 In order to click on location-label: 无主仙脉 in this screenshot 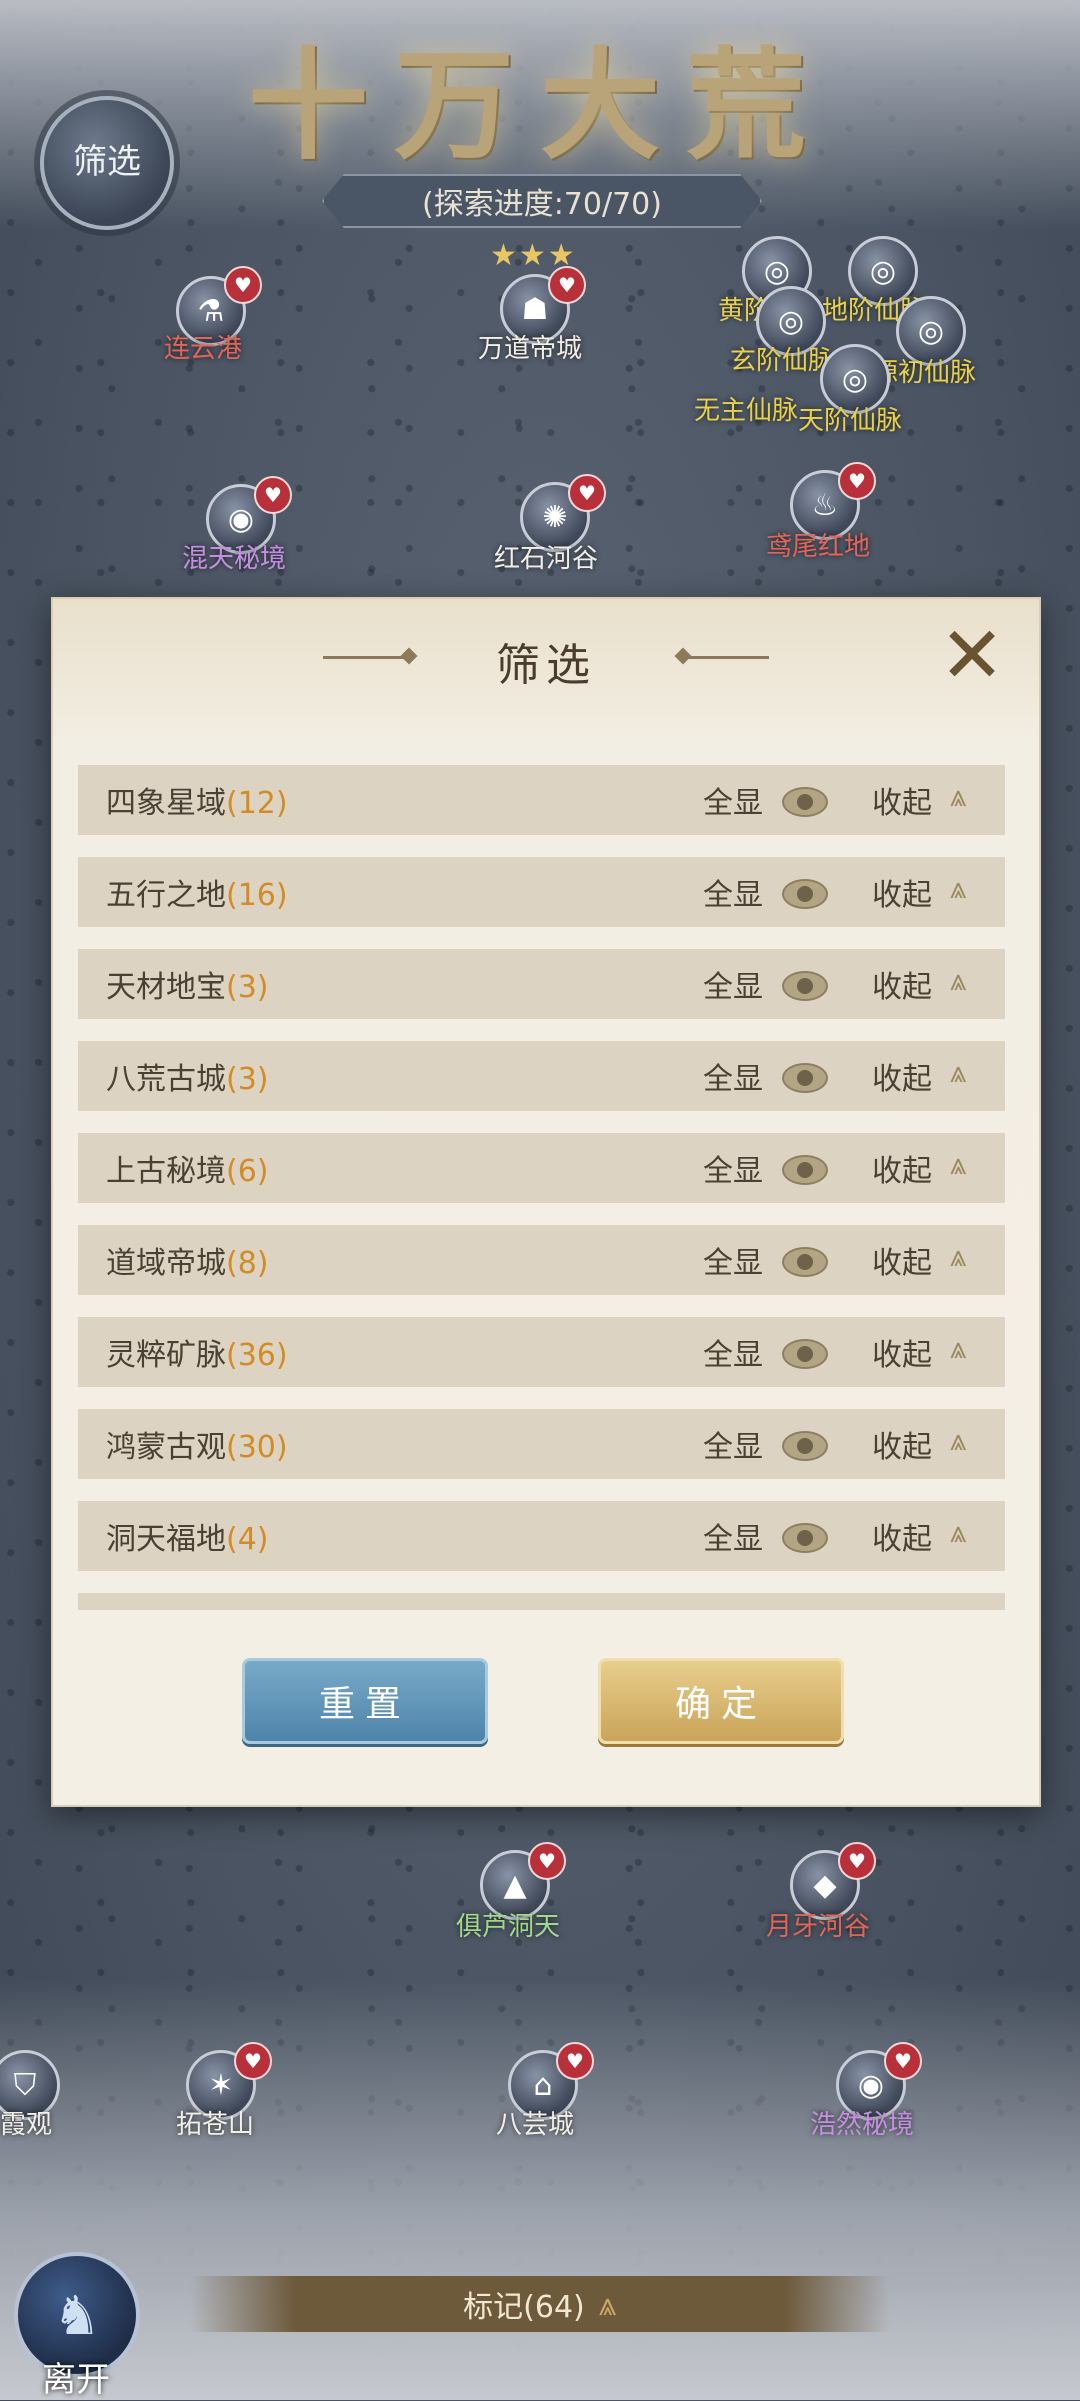, I will do `click(746, 408)`.